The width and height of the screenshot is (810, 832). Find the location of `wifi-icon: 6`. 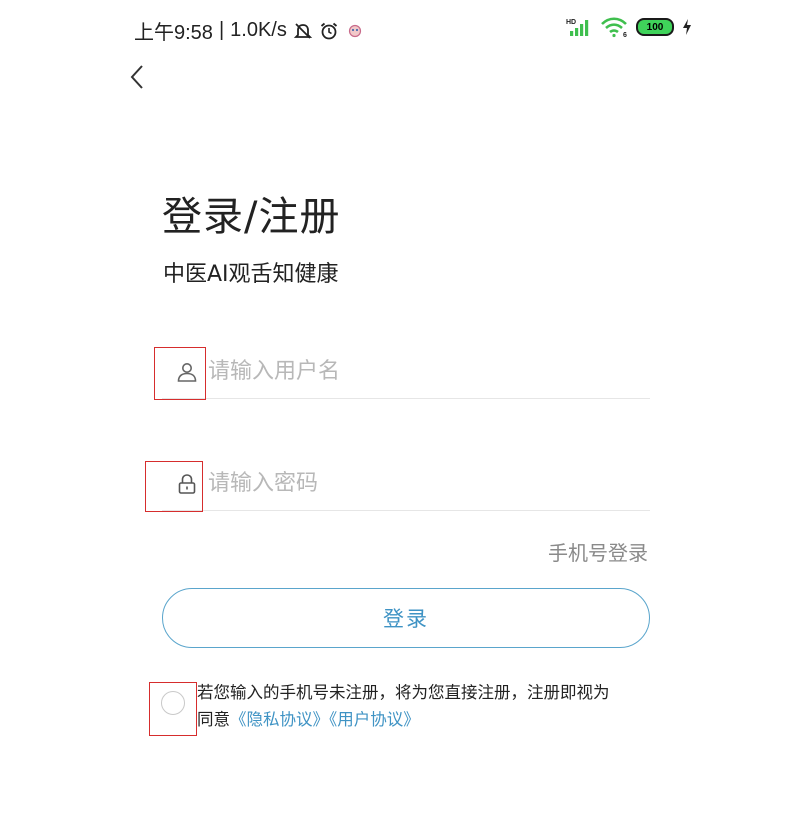

wifi-icon: 6 is located at coordinates (614, 27).